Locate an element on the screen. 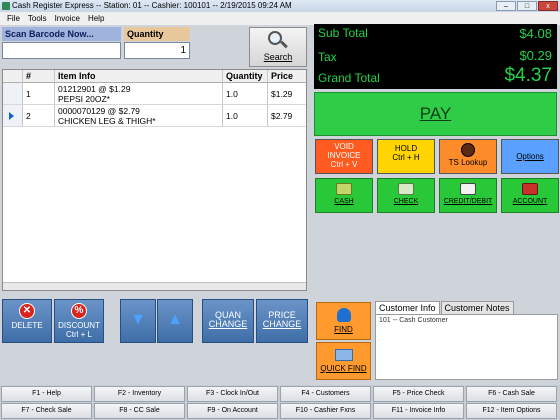  customer-info-text: 101 -- Cash Customer is located at coordinates (413, 320).